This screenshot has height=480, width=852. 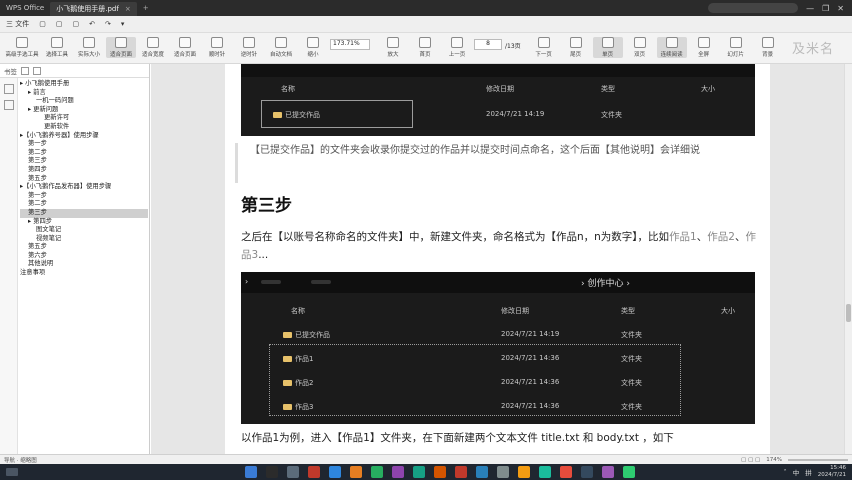 What do you see at coordinates (457, 47) in the screenshot?
I see `prev-page-button: 上一页` at bounding box center [457, 47].